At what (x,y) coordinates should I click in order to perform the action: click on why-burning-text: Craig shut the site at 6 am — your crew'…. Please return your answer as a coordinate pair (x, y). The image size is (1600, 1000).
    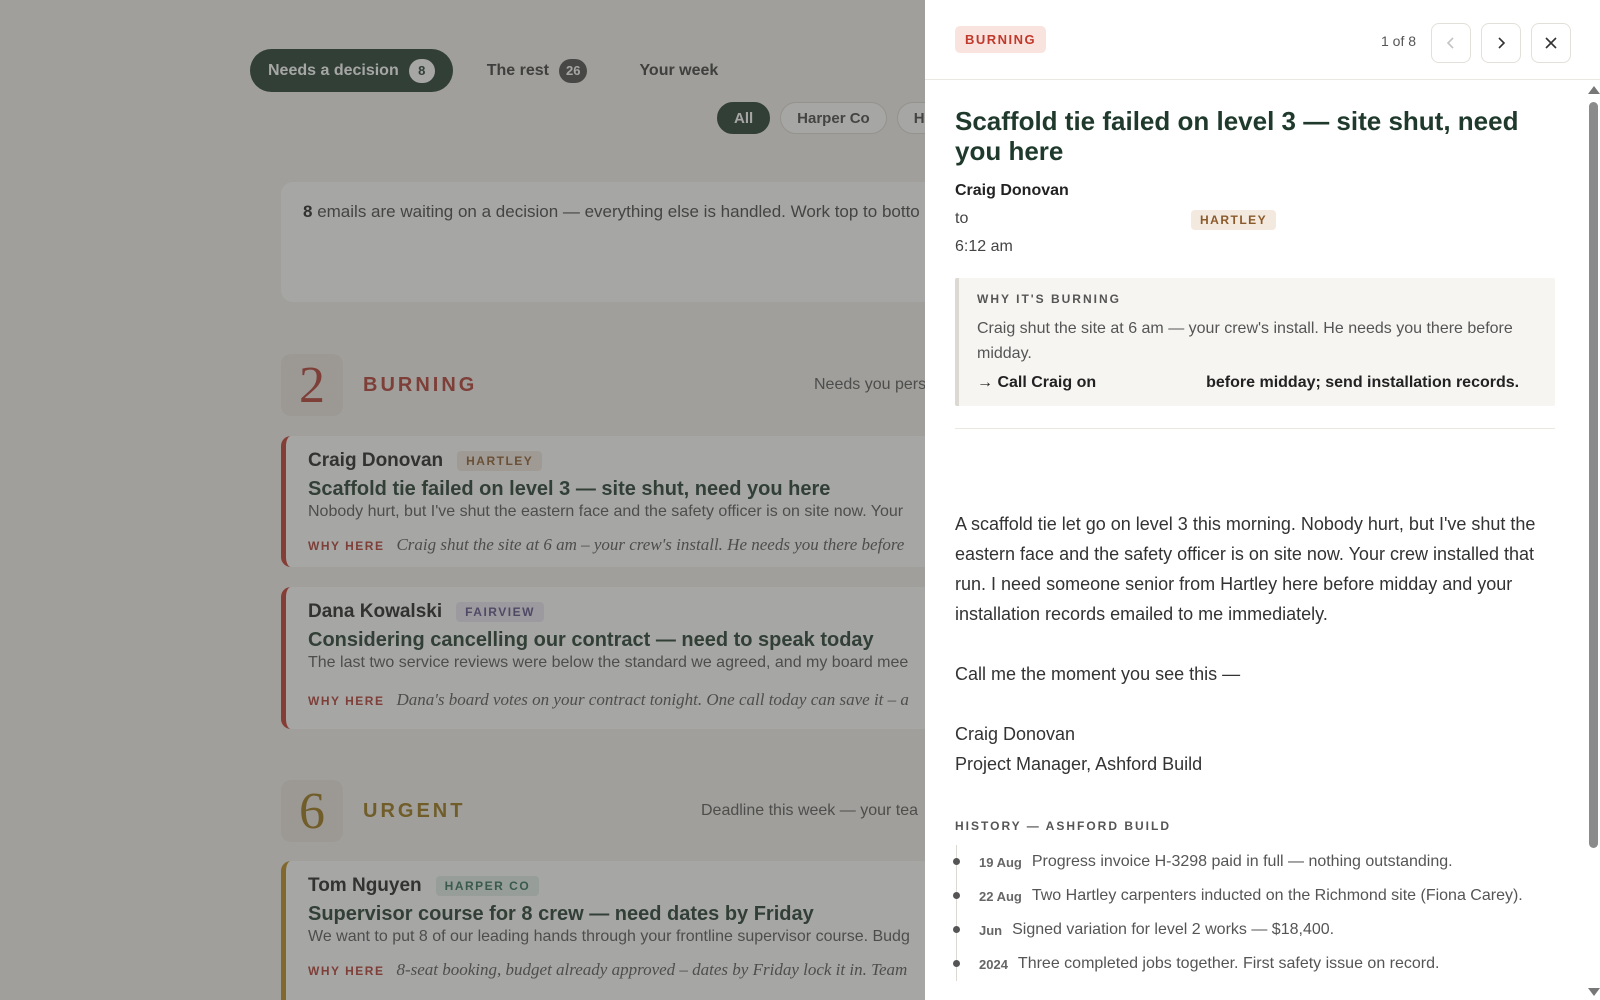
    Looking at the image, I should click on (1245, 341).